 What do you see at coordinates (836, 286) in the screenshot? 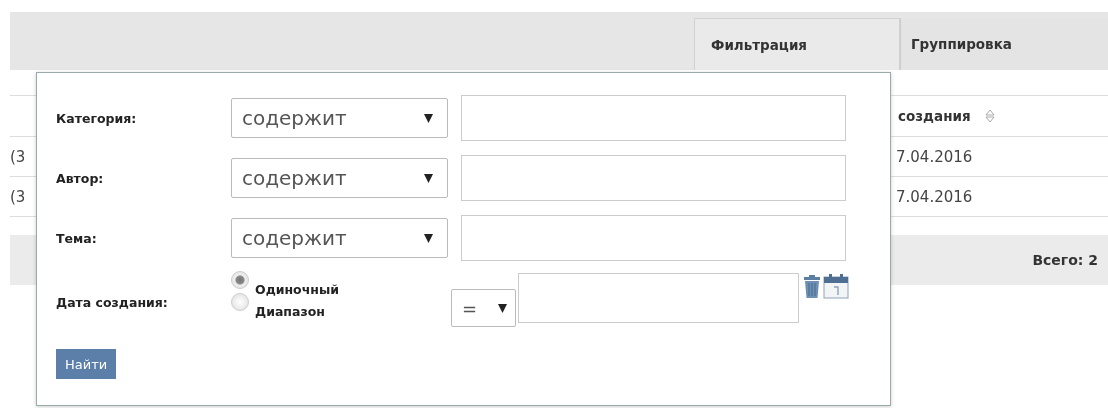
I see `calendar-icon` at bounding box center [836, 286].